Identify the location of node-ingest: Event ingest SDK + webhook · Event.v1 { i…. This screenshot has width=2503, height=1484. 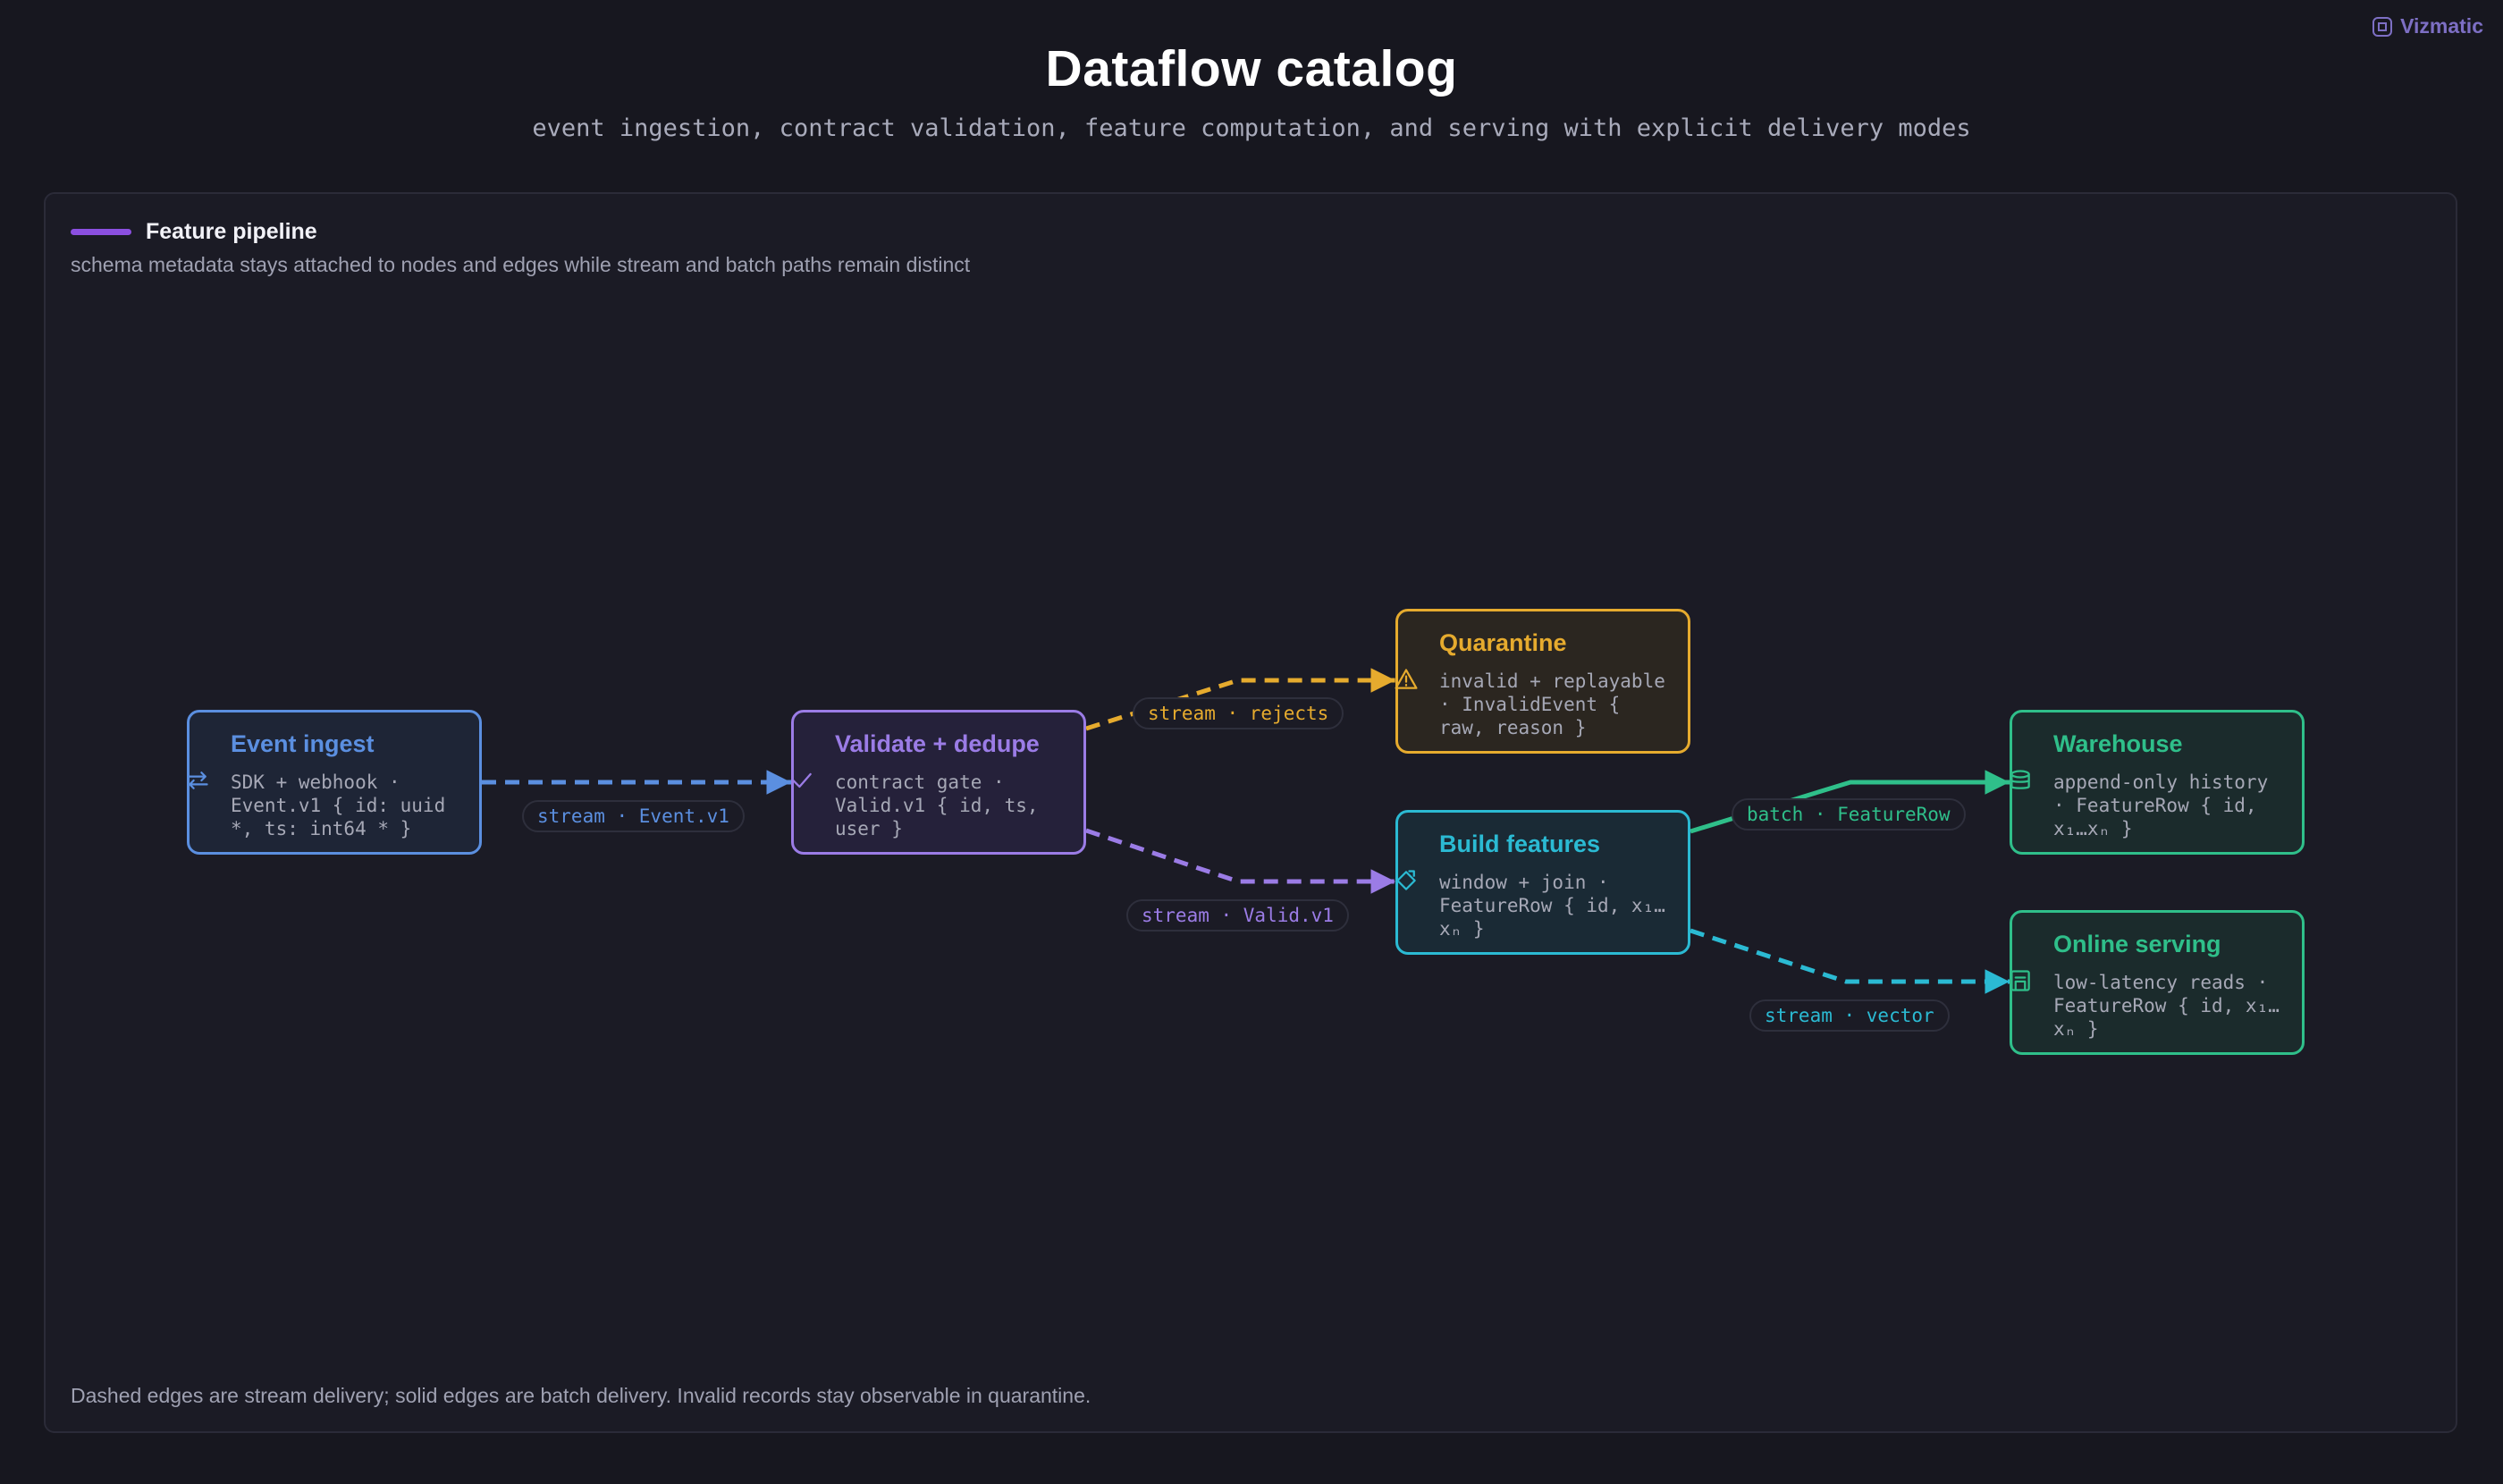
(334, 782).